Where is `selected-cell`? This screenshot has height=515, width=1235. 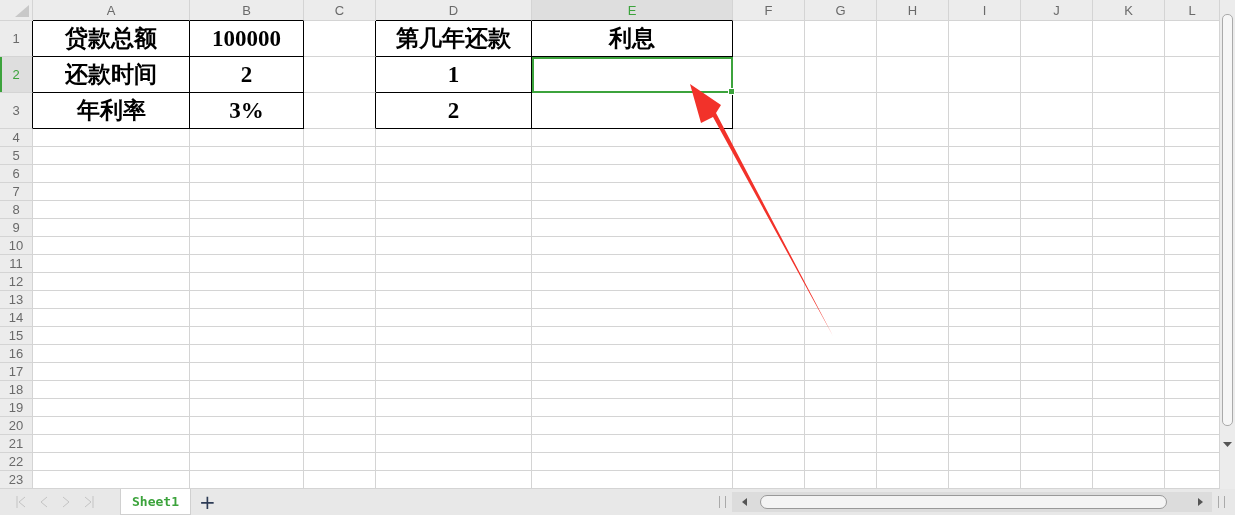 selected-cell is located at coordinates (632, 75).